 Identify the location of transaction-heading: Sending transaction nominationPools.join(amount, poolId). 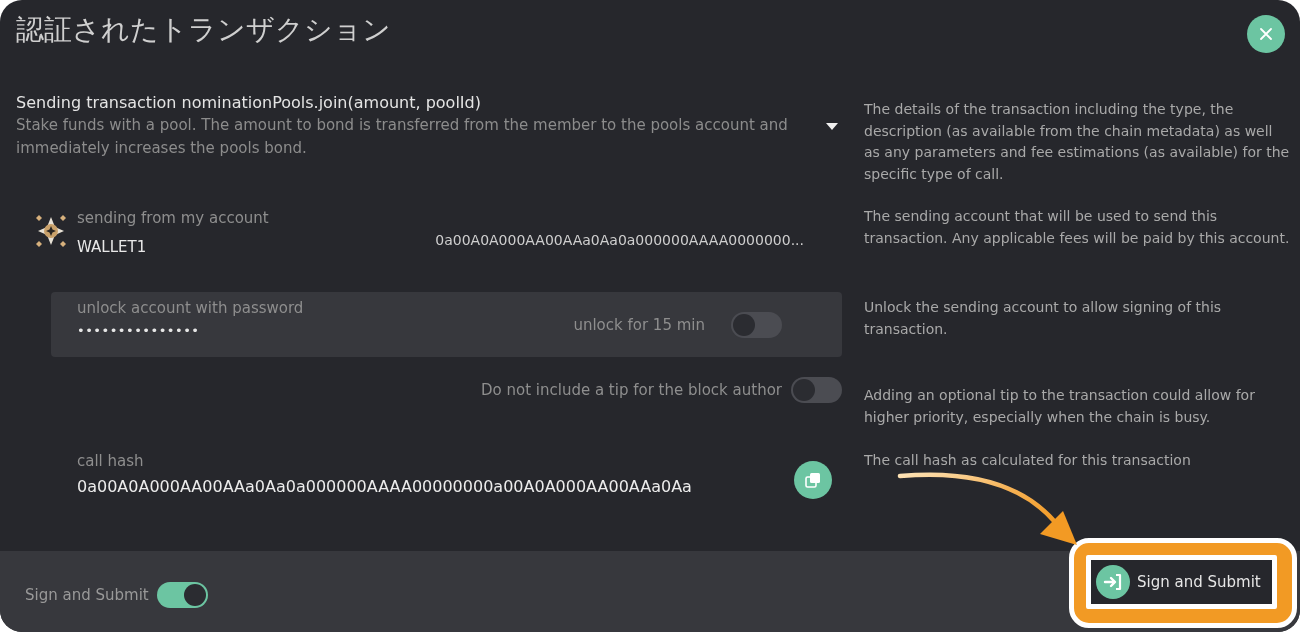
(249, 103).